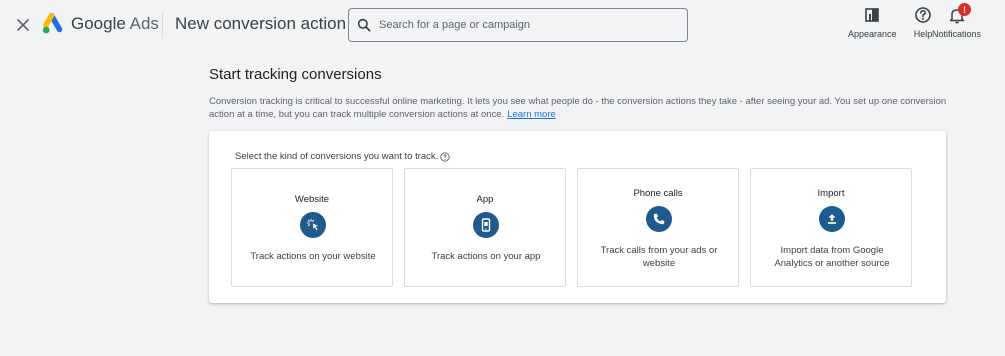  What do you see at coordinates (964, 9) in the screenshot?
I see `notification-badge: !` at bounding box center [964, 9].